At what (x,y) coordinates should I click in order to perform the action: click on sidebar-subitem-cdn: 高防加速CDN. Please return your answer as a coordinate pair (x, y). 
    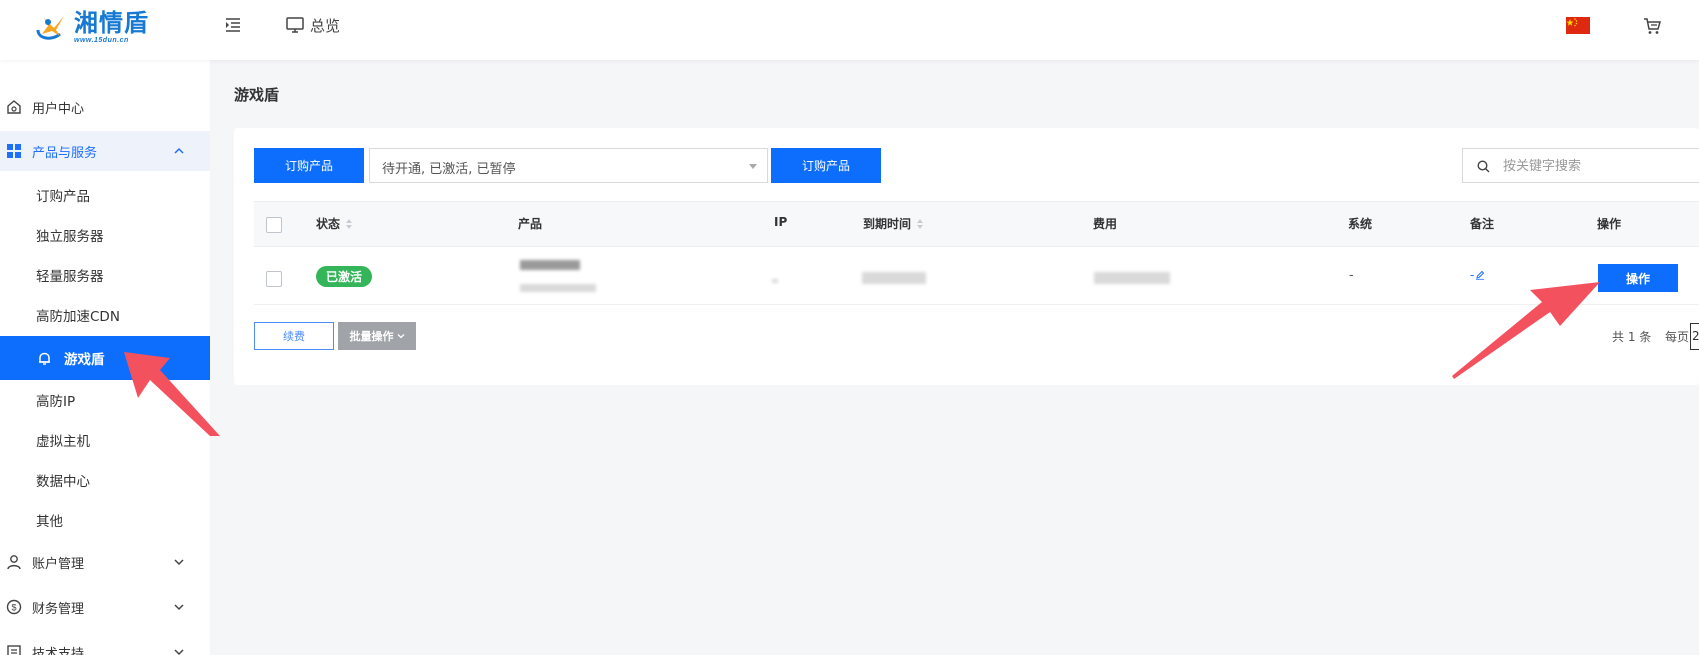
    Looking at the image, I should click on (105, 315).